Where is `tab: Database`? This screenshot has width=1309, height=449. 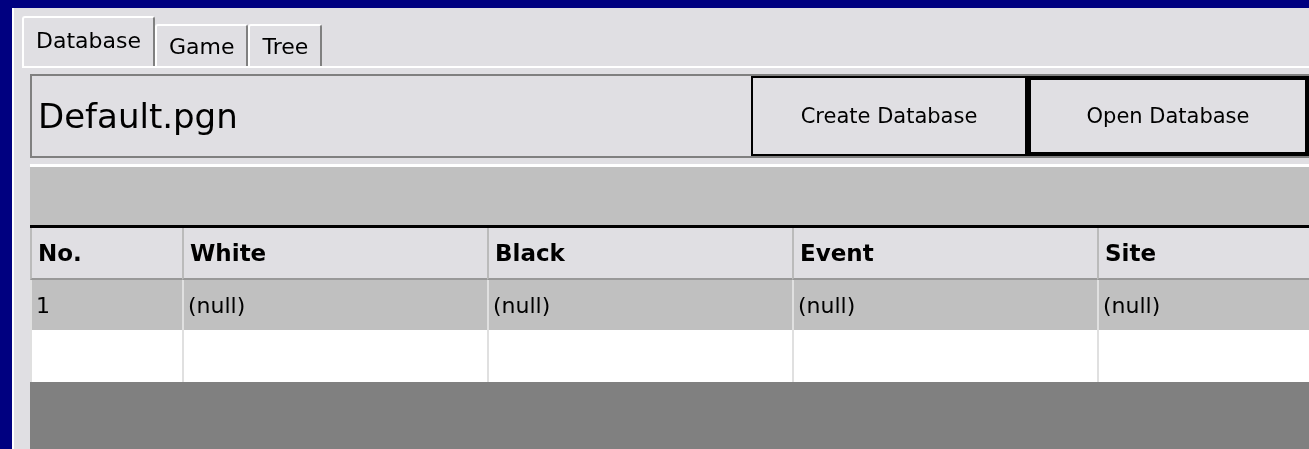 tab: Database is located at coordinates (88, 41).